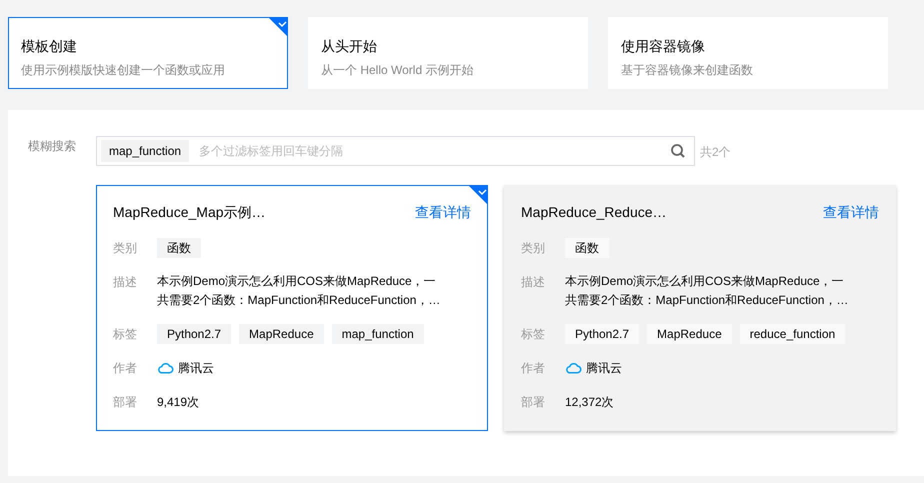 This screenshot has width=924, height=483. I want to click on tag: reduce_function, so click(793, 334).